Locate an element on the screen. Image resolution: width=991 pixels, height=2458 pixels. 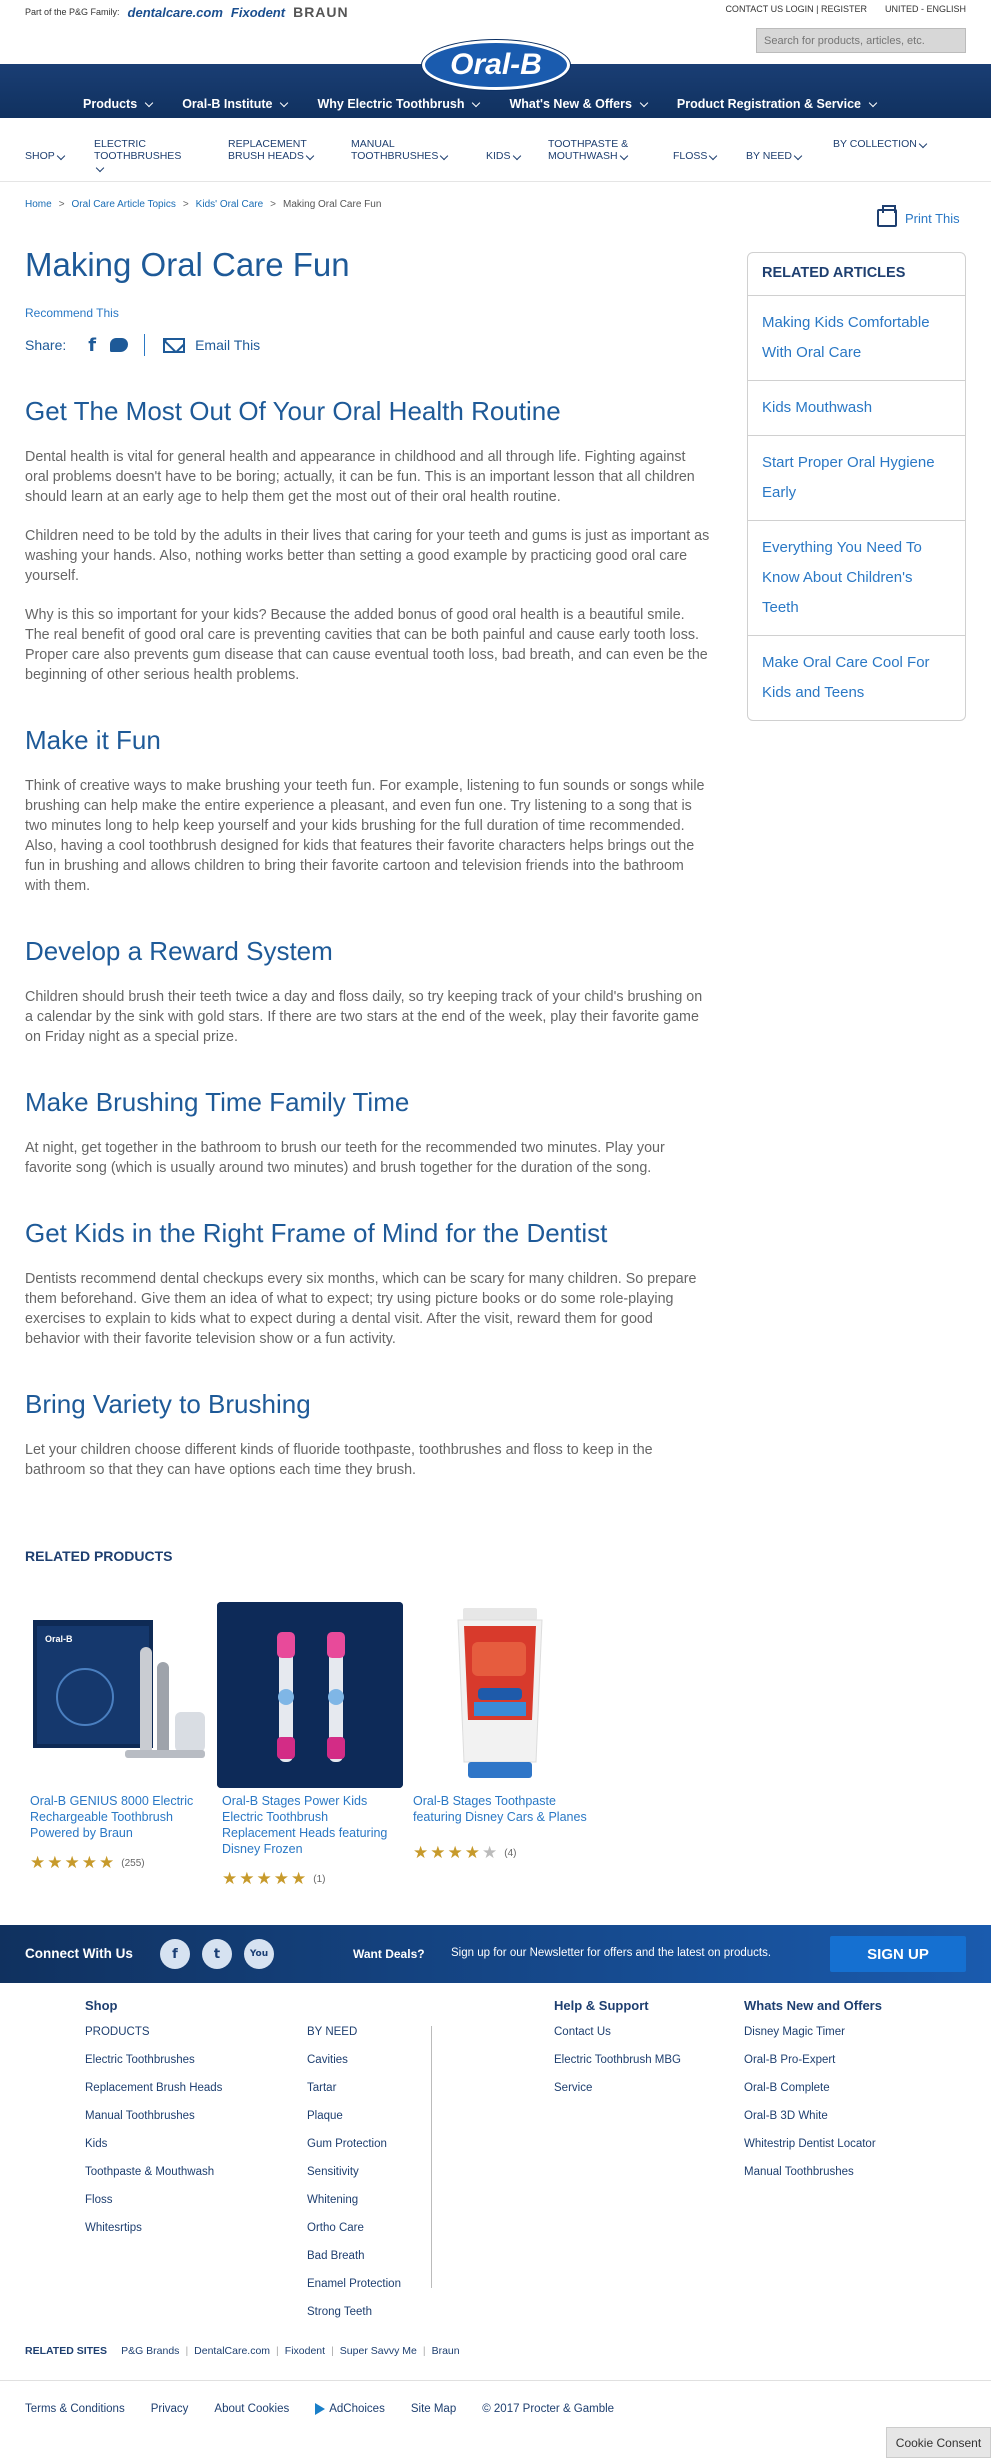
related-site-link: P&G Brands is located at coordinates (150, 2351).